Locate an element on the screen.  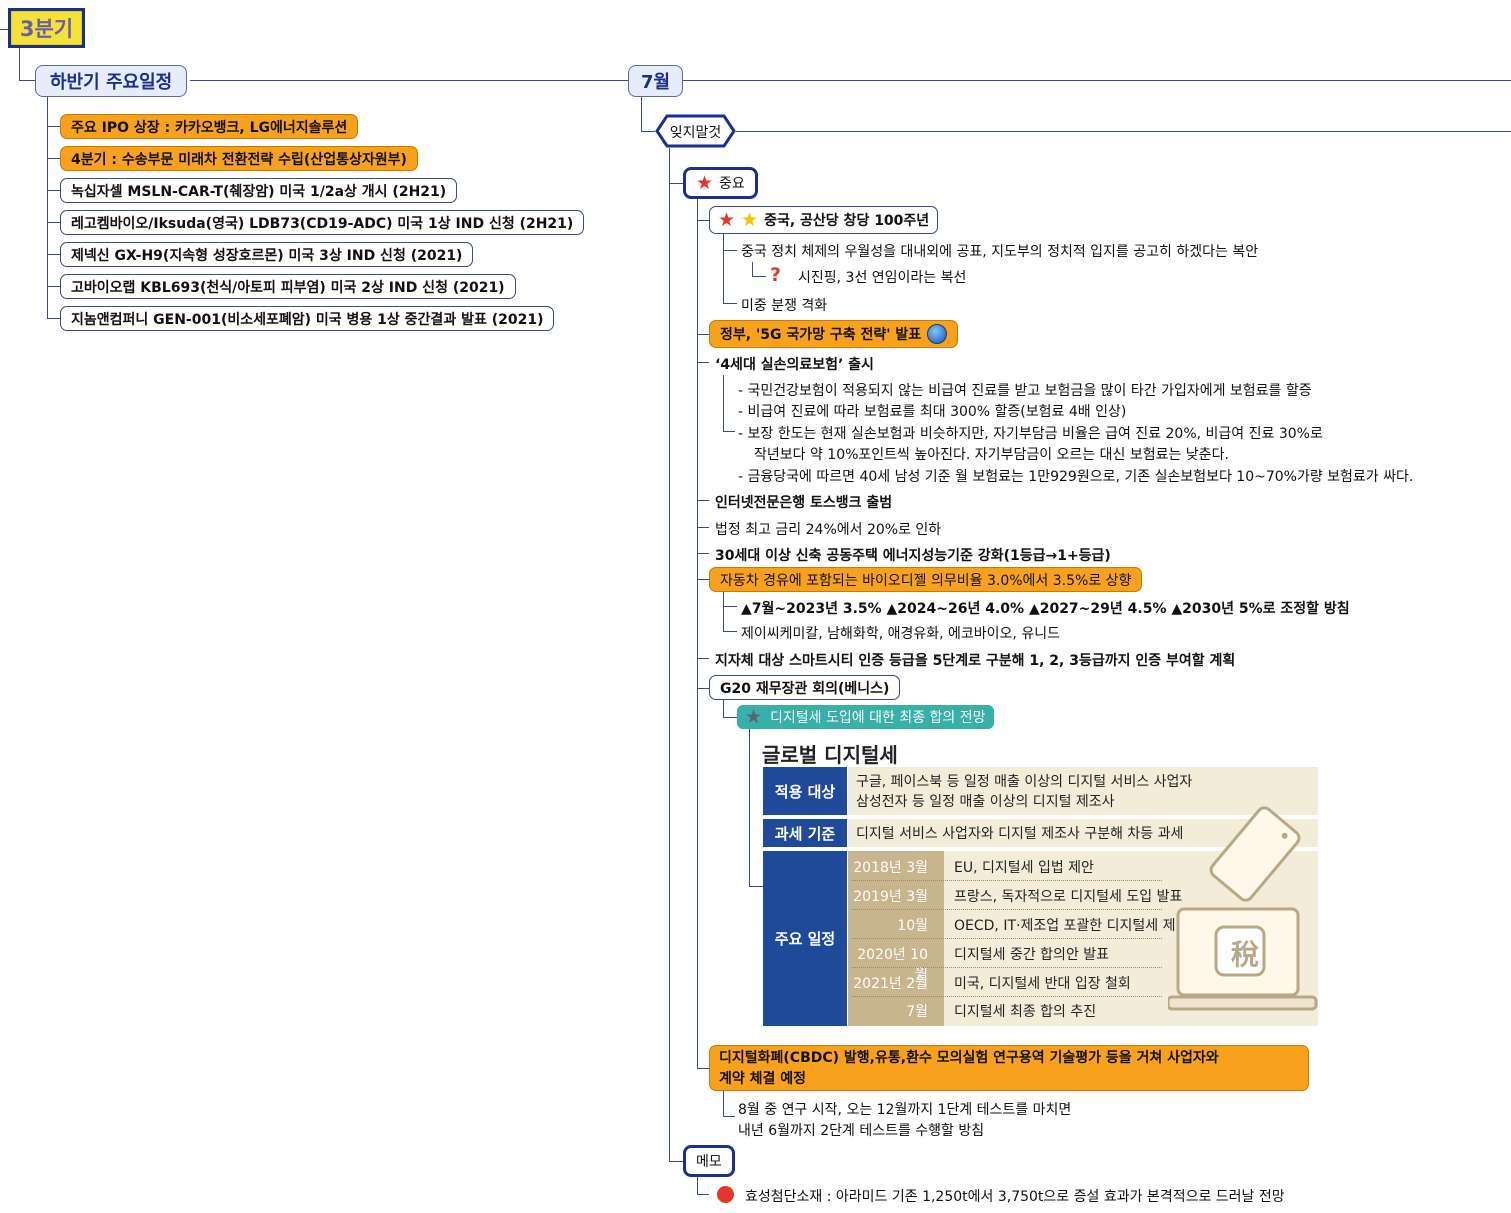
schedule-event: 디지털세 최종 합의 추진 is located at coordinates (1025, 1012).